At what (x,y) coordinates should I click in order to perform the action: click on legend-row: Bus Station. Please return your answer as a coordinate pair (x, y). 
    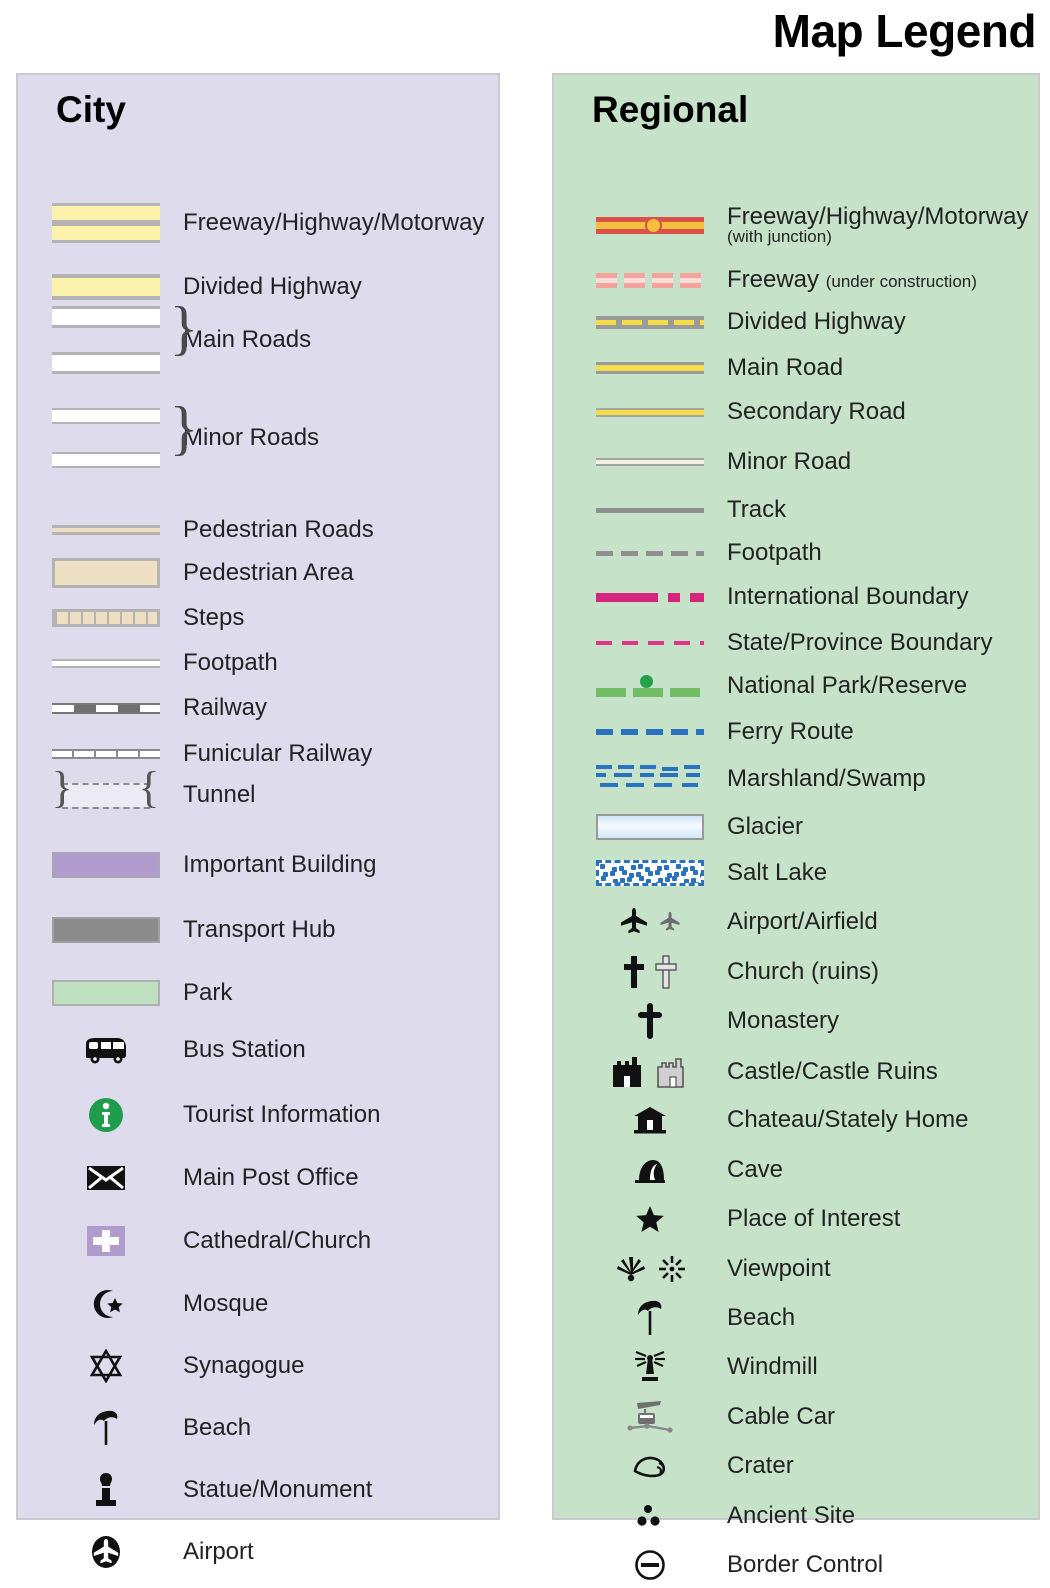
    Looking at the image, I should click on (258, 1050).